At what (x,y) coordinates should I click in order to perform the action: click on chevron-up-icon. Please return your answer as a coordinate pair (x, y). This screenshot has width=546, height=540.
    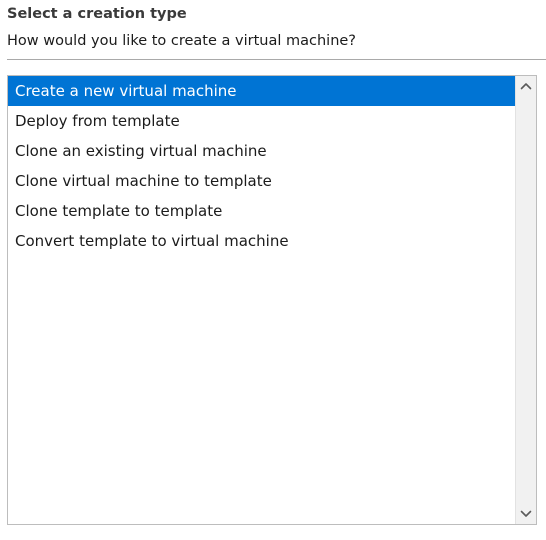
    Looking at the image, I should click on (526, 86).